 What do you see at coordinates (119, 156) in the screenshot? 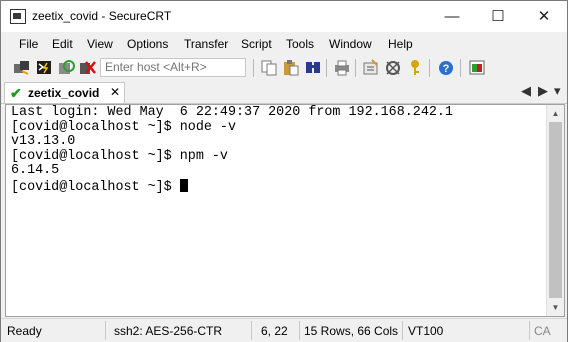
I see `terminal-line: [covid@localhost ~]$ npm -v` at bounding box center [119, 156].